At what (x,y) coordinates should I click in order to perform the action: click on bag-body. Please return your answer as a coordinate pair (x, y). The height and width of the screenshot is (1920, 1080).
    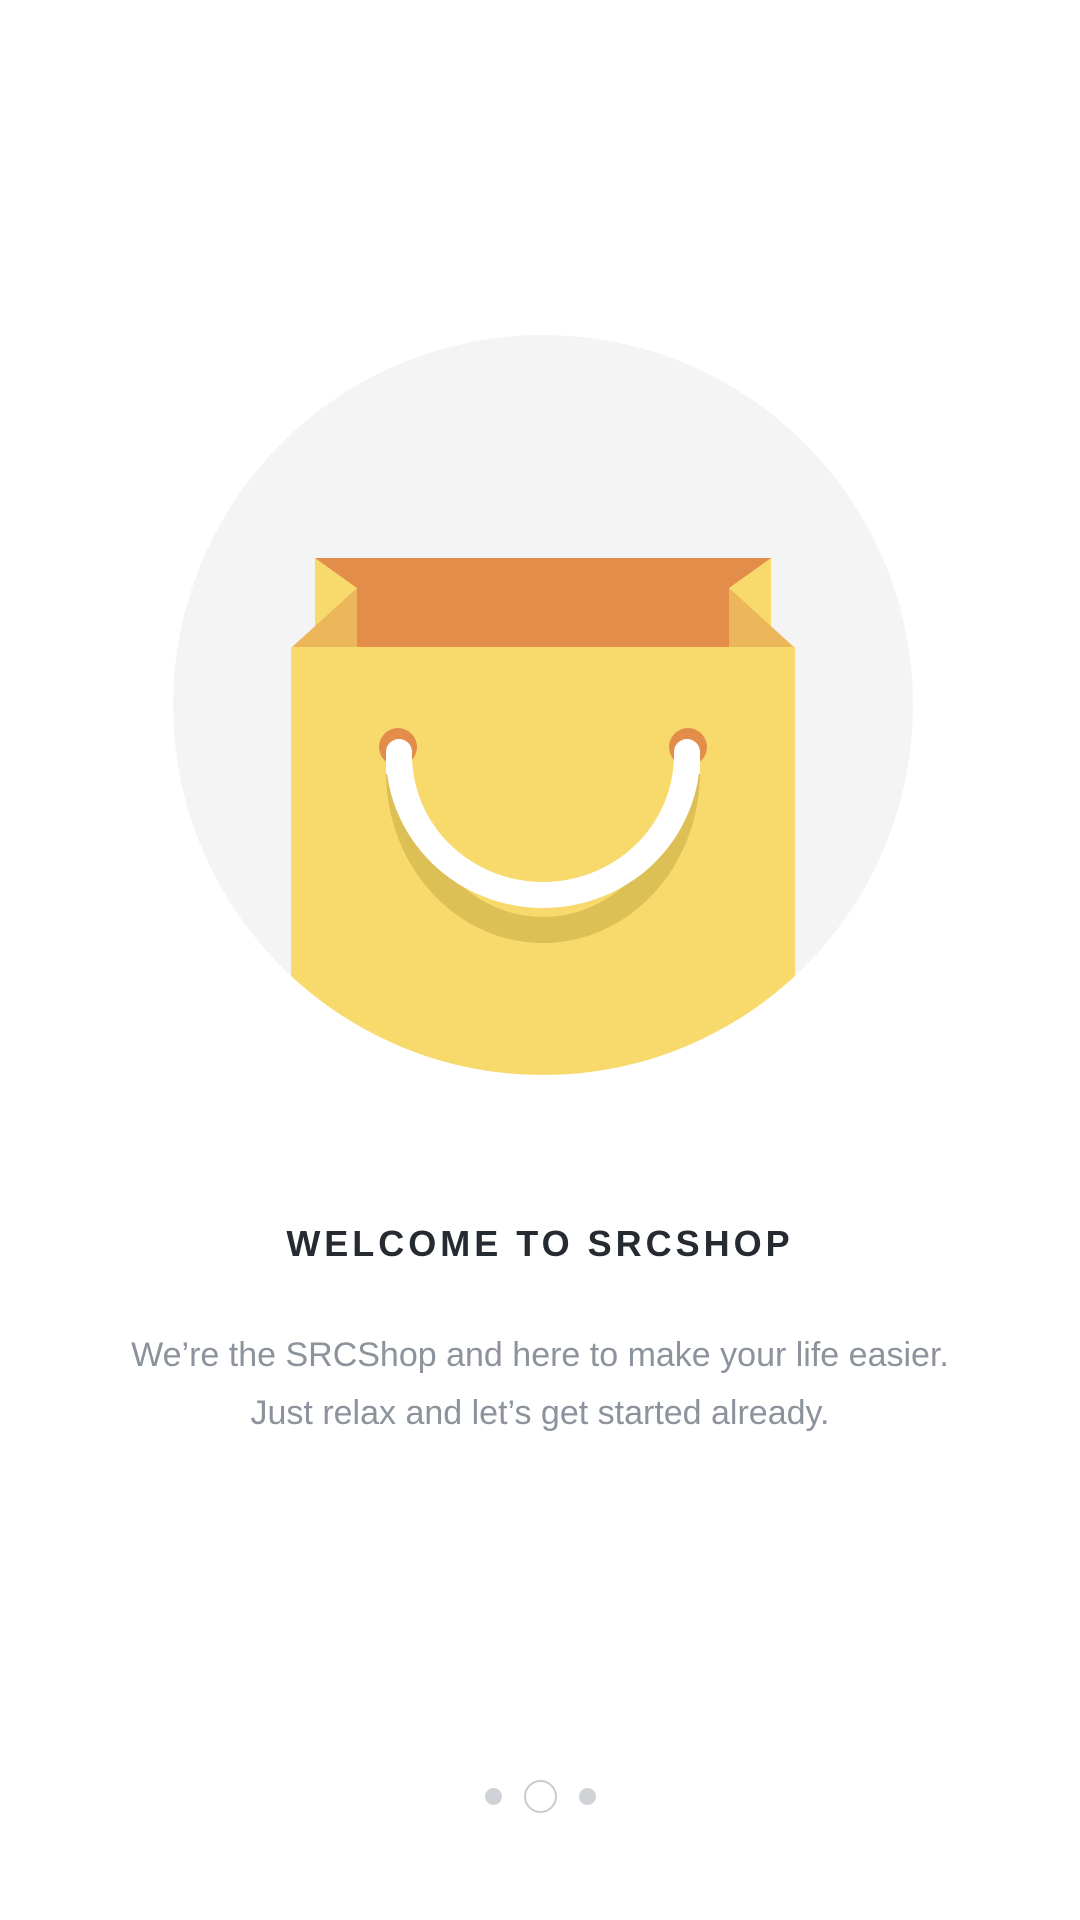
    Looking at the image, I should click on (543, 861).